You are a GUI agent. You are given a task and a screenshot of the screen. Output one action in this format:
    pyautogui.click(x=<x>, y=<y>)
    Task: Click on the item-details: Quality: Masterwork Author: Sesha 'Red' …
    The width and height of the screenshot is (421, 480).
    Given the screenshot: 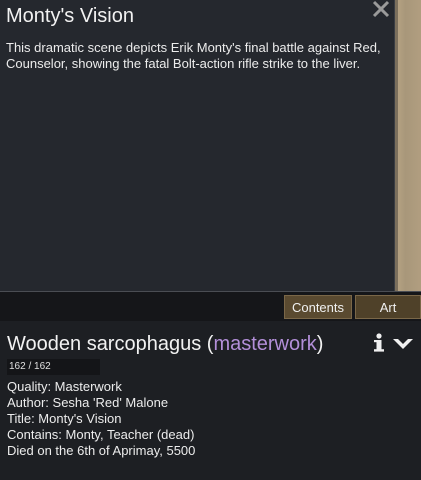 What is the action you would take?
    pyautogui.click(x=101, y=419)
    